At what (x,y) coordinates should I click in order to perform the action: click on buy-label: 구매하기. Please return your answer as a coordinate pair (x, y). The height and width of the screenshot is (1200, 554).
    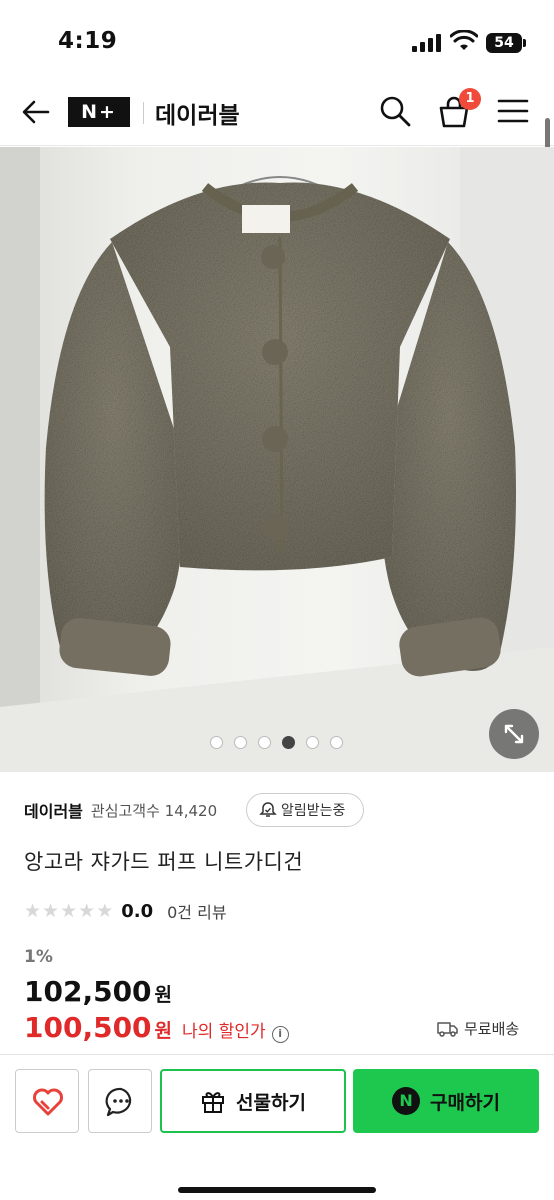
    Looking at the image, I should click on (465, 1102).